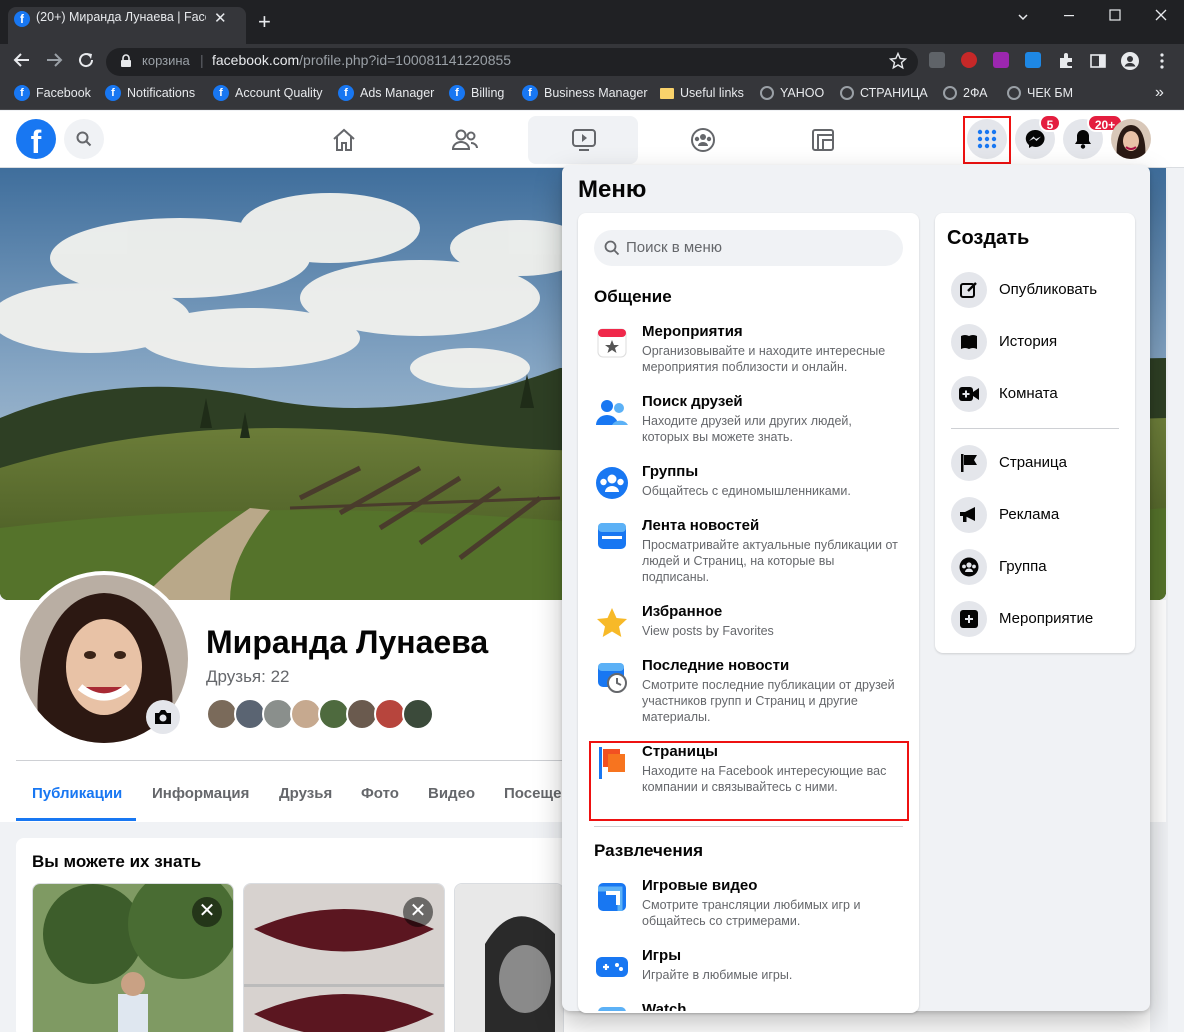  I want to click on tab-close-icon: ✕, so click(220, 18).